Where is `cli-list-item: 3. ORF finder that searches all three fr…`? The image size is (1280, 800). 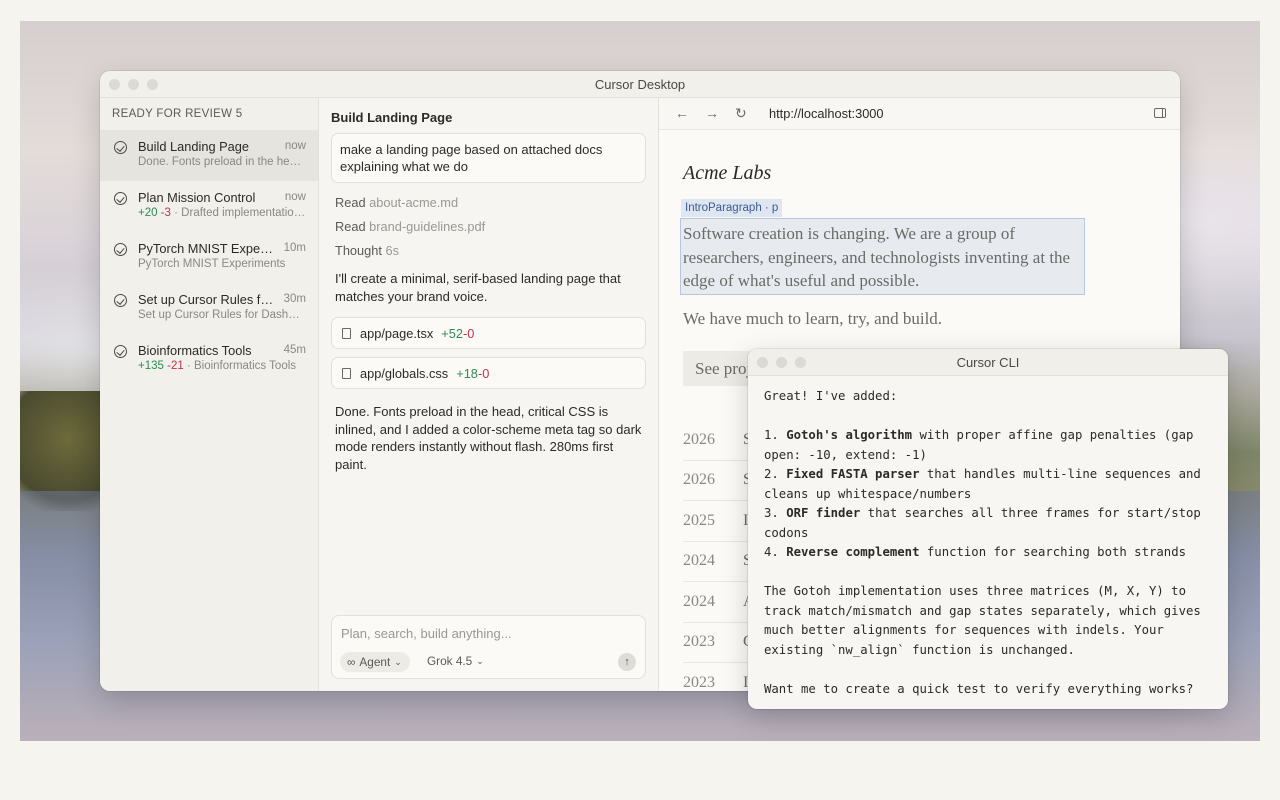
cli-list-item: 3. ORF finder that searches all three fr… is located at coordinates (988, 523).